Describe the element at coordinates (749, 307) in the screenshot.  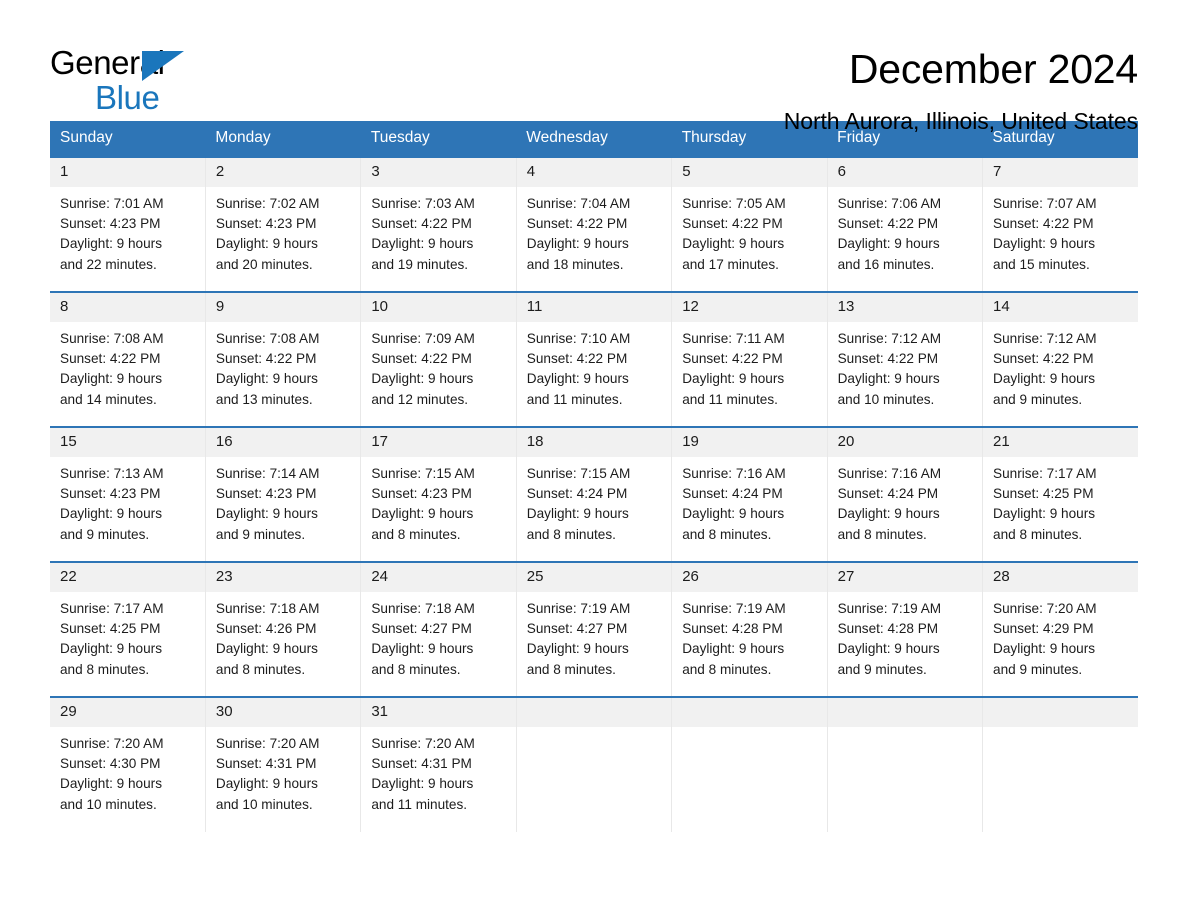
I see `day-number: 12` at that location.